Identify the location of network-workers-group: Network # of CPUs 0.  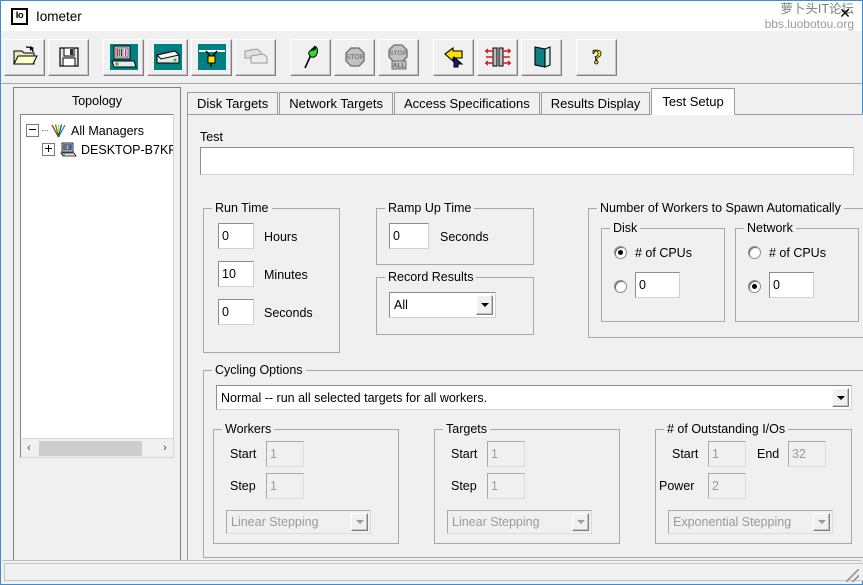
(797, 271).